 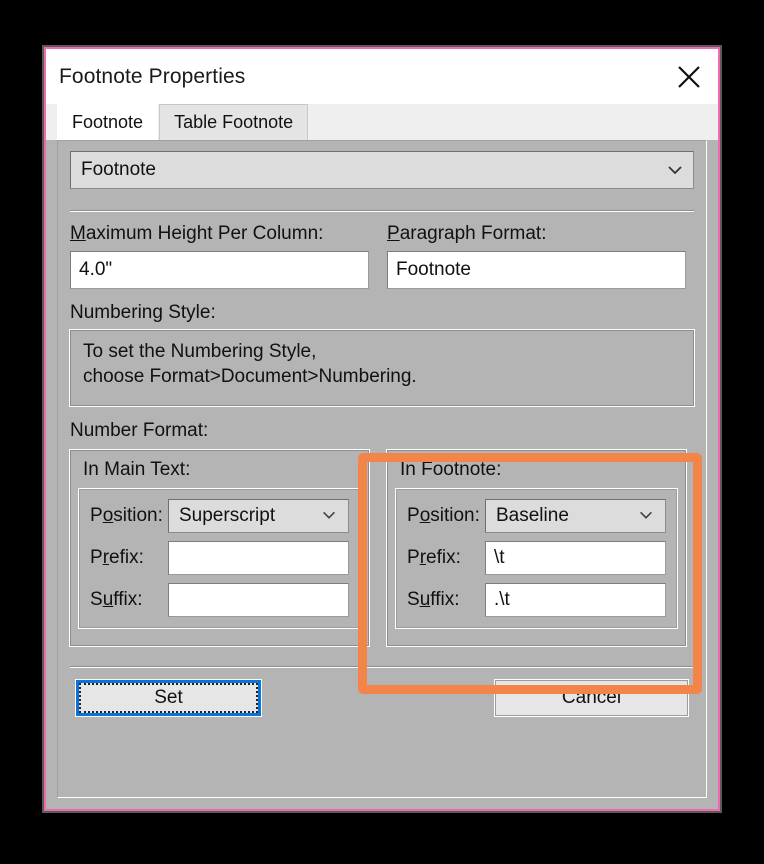 What do you see at coordinates (499, 557) in the screenshot?
I see `footnote-prefix-value: \t` at bounding box center [499, 557].